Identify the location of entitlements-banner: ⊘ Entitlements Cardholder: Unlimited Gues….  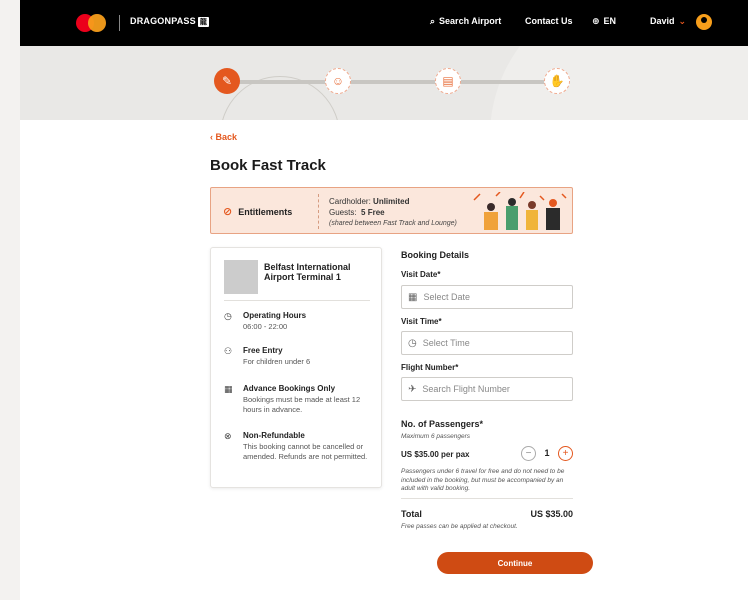
(391, 210).